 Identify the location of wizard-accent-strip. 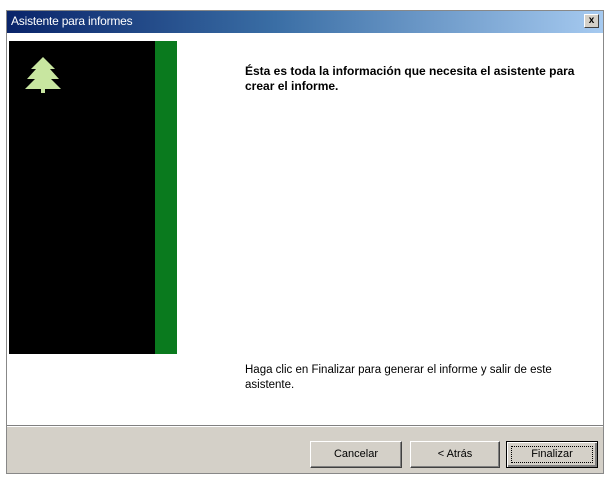
(166, 197).